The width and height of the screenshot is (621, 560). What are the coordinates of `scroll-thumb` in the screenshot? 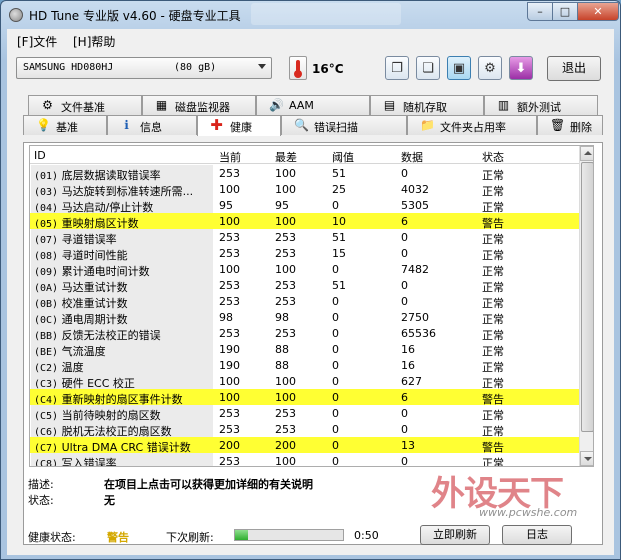 It's located at (587, 297).